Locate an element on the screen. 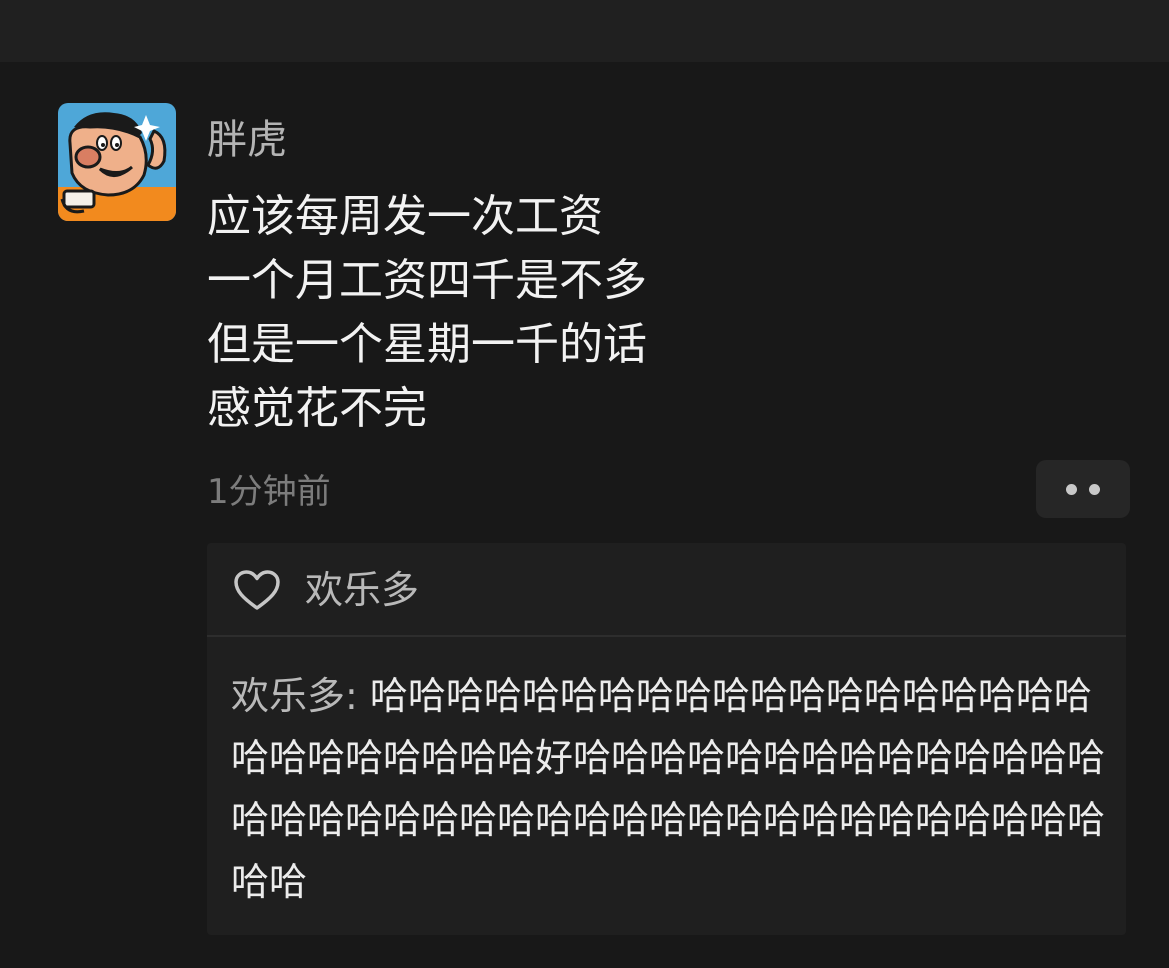  gian-cartoon-avatar-icon is located at coordinates (117, 162).